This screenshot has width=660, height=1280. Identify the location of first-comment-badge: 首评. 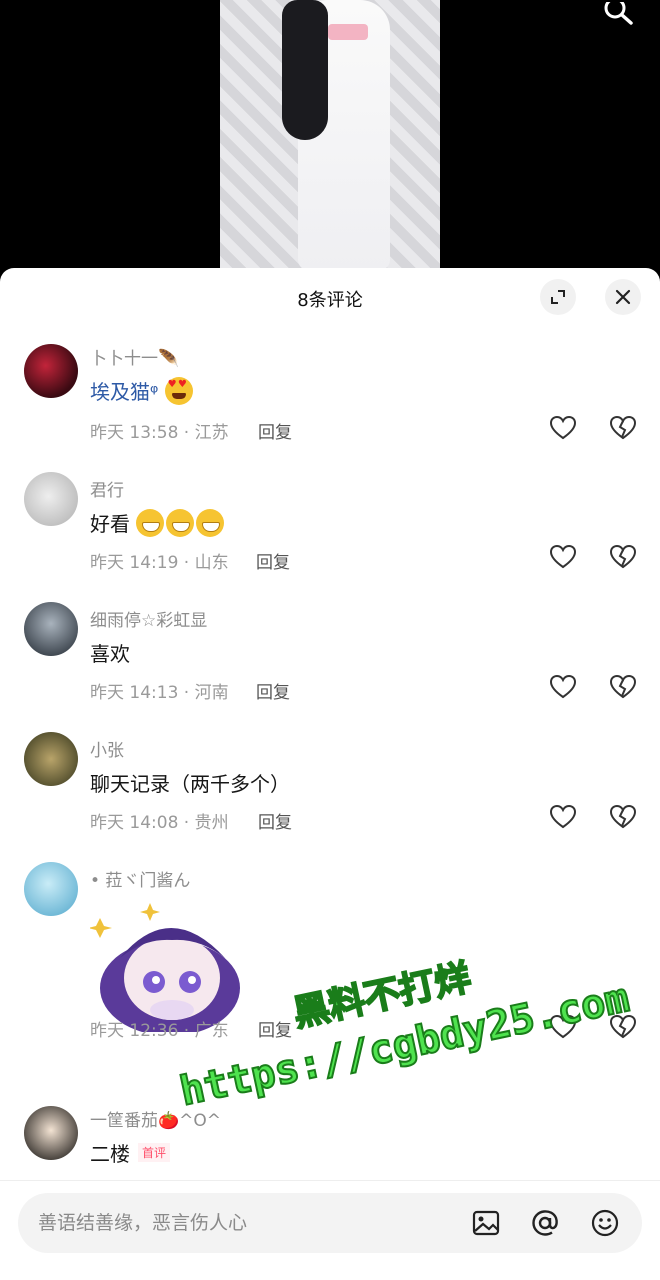
(154, 1152).